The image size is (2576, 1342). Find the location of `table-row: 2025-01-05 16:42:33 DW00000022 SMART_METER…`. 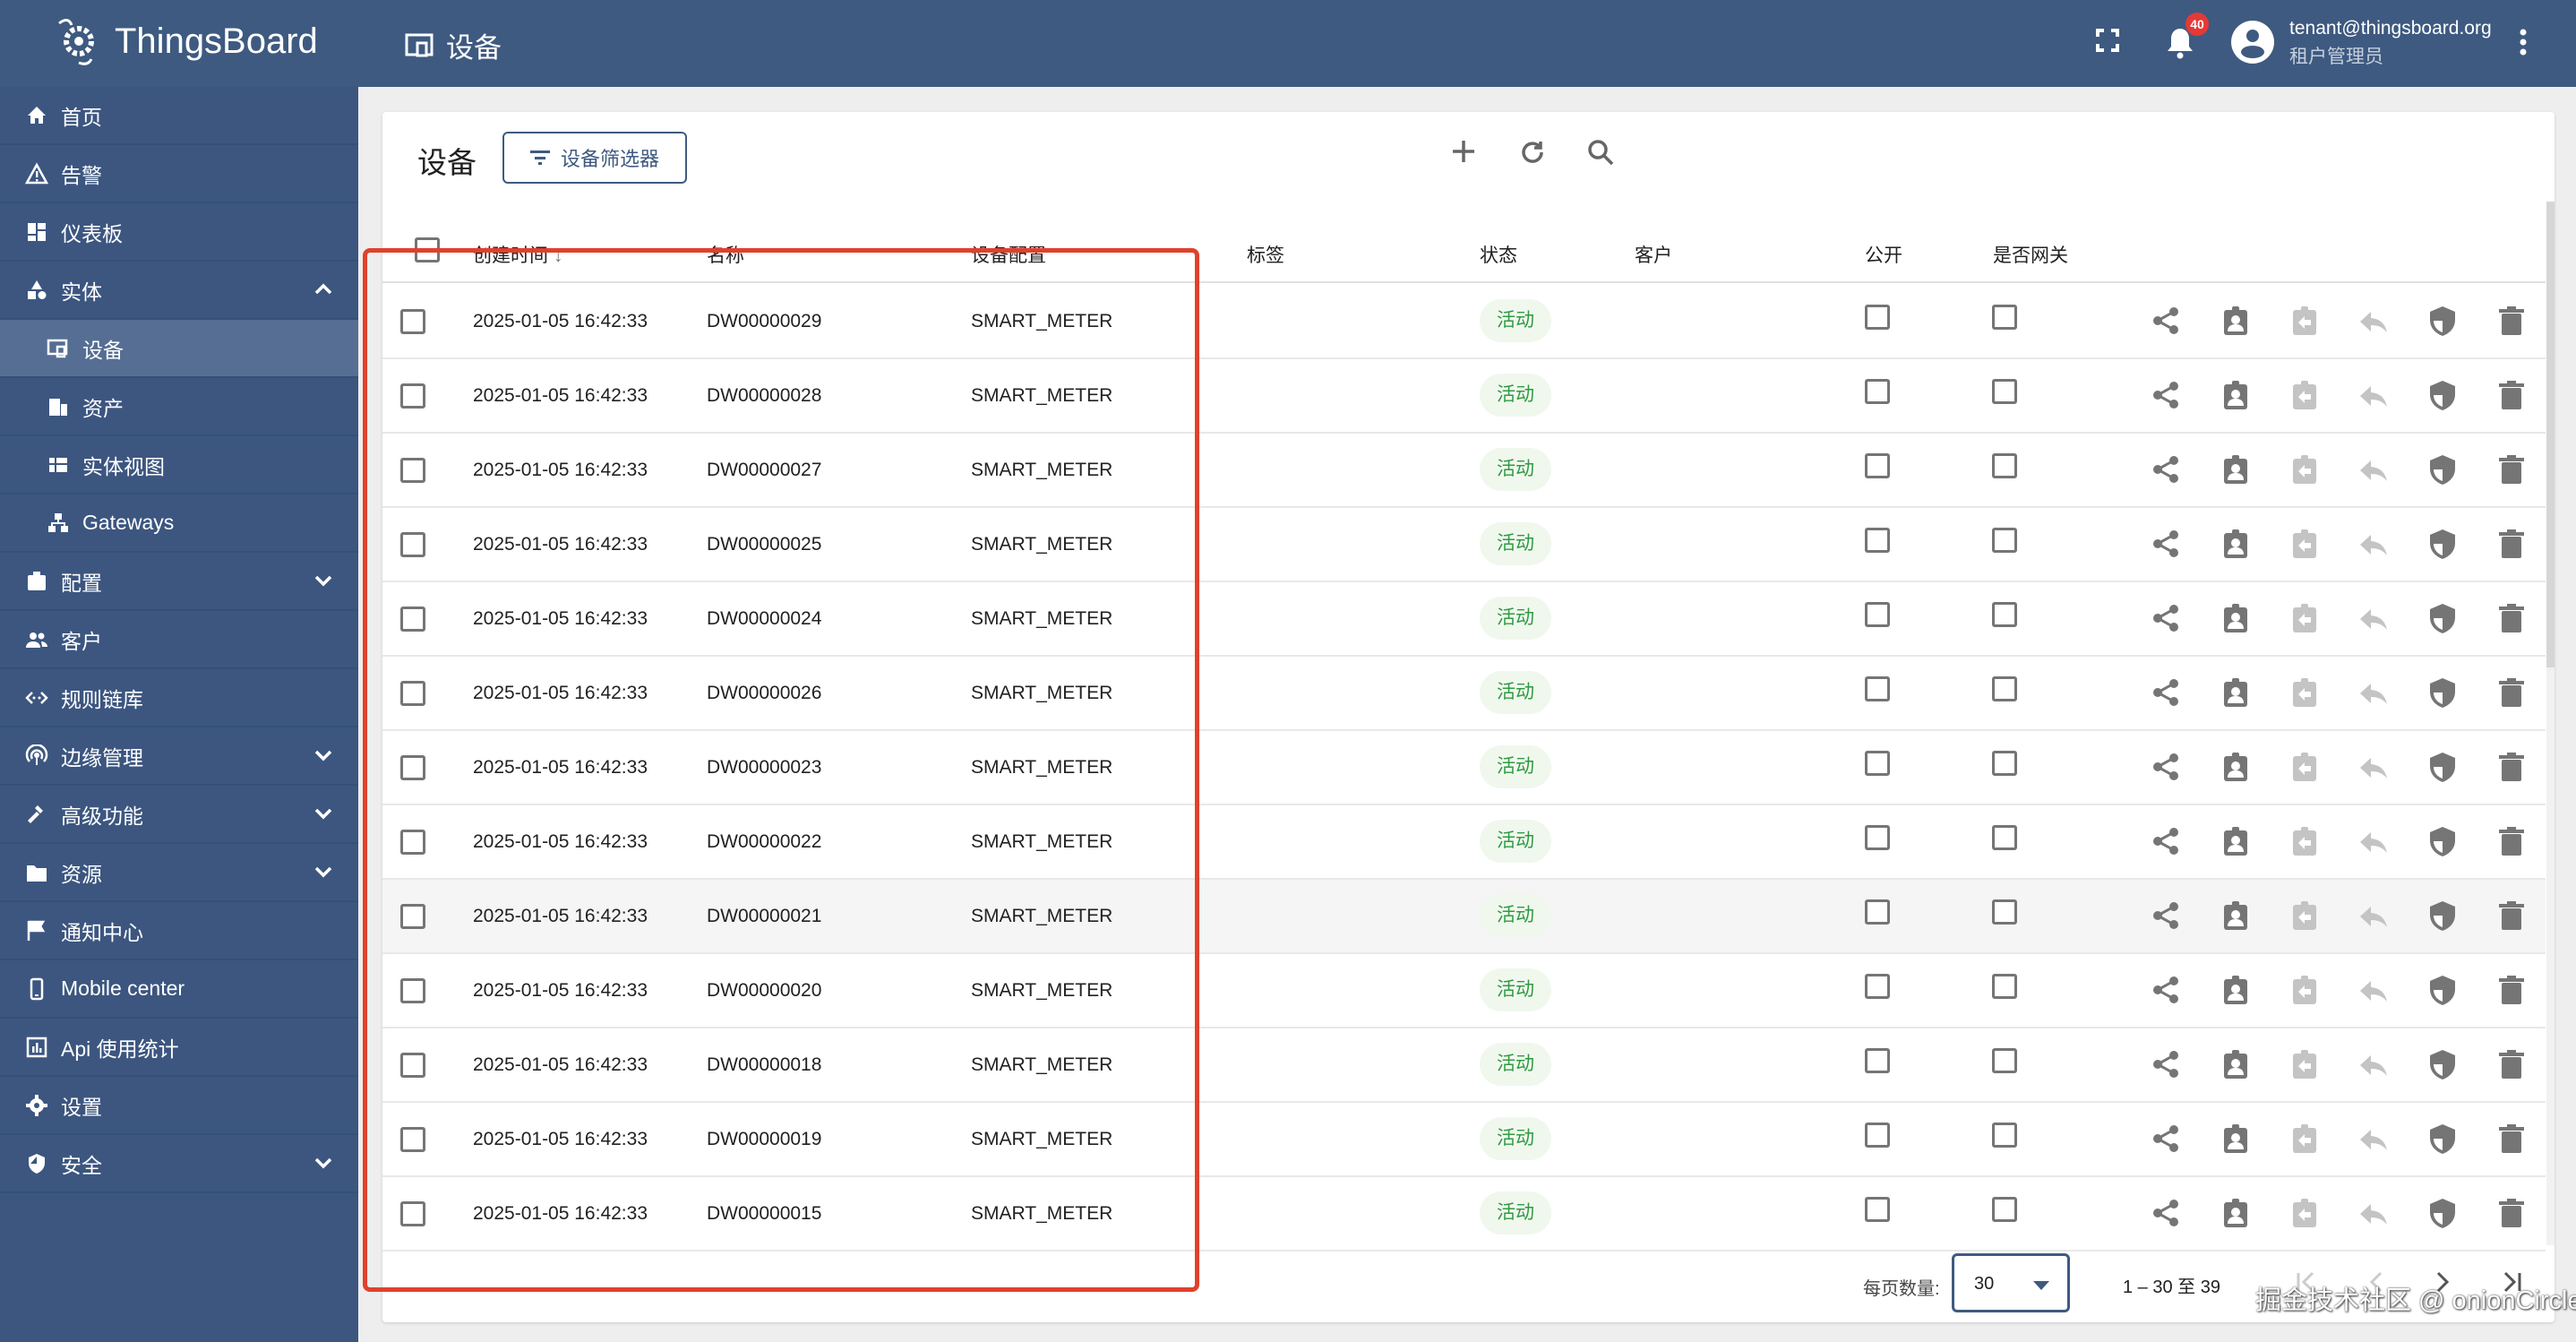

table-row: 2025-01-05 16:42:33 DW00000022 SMART_METER… is located at coordinates (1464, 842).